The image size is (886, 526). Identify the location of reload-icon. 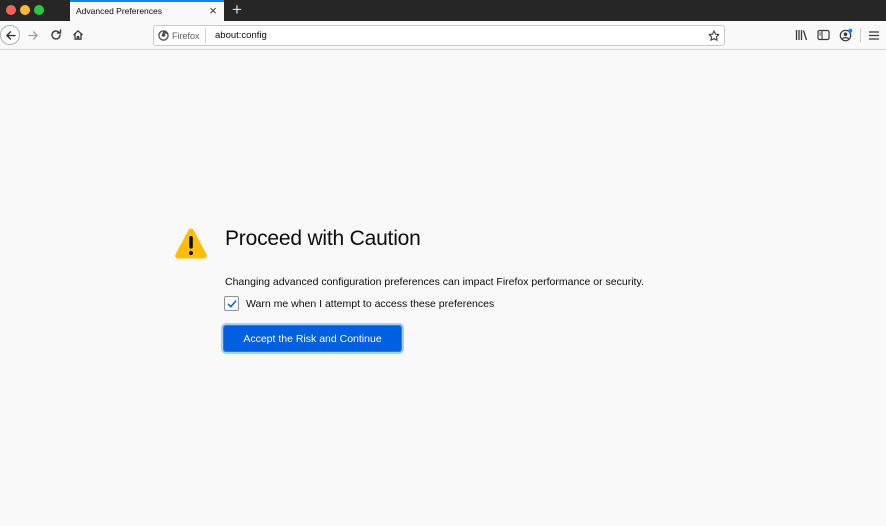
(56, 34).